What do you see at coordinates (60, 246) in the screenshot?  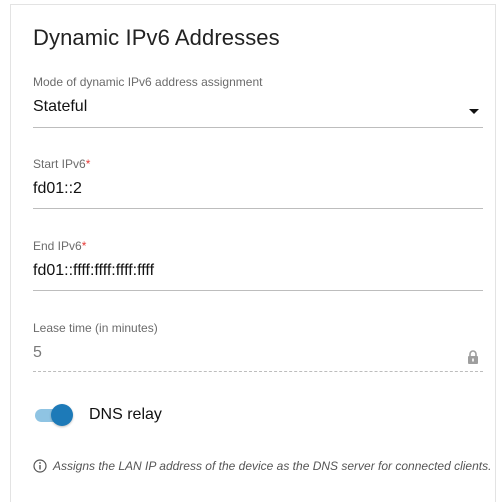 I see `end-ipv6-label: End IPv6*` at bounding box center [60, 246].